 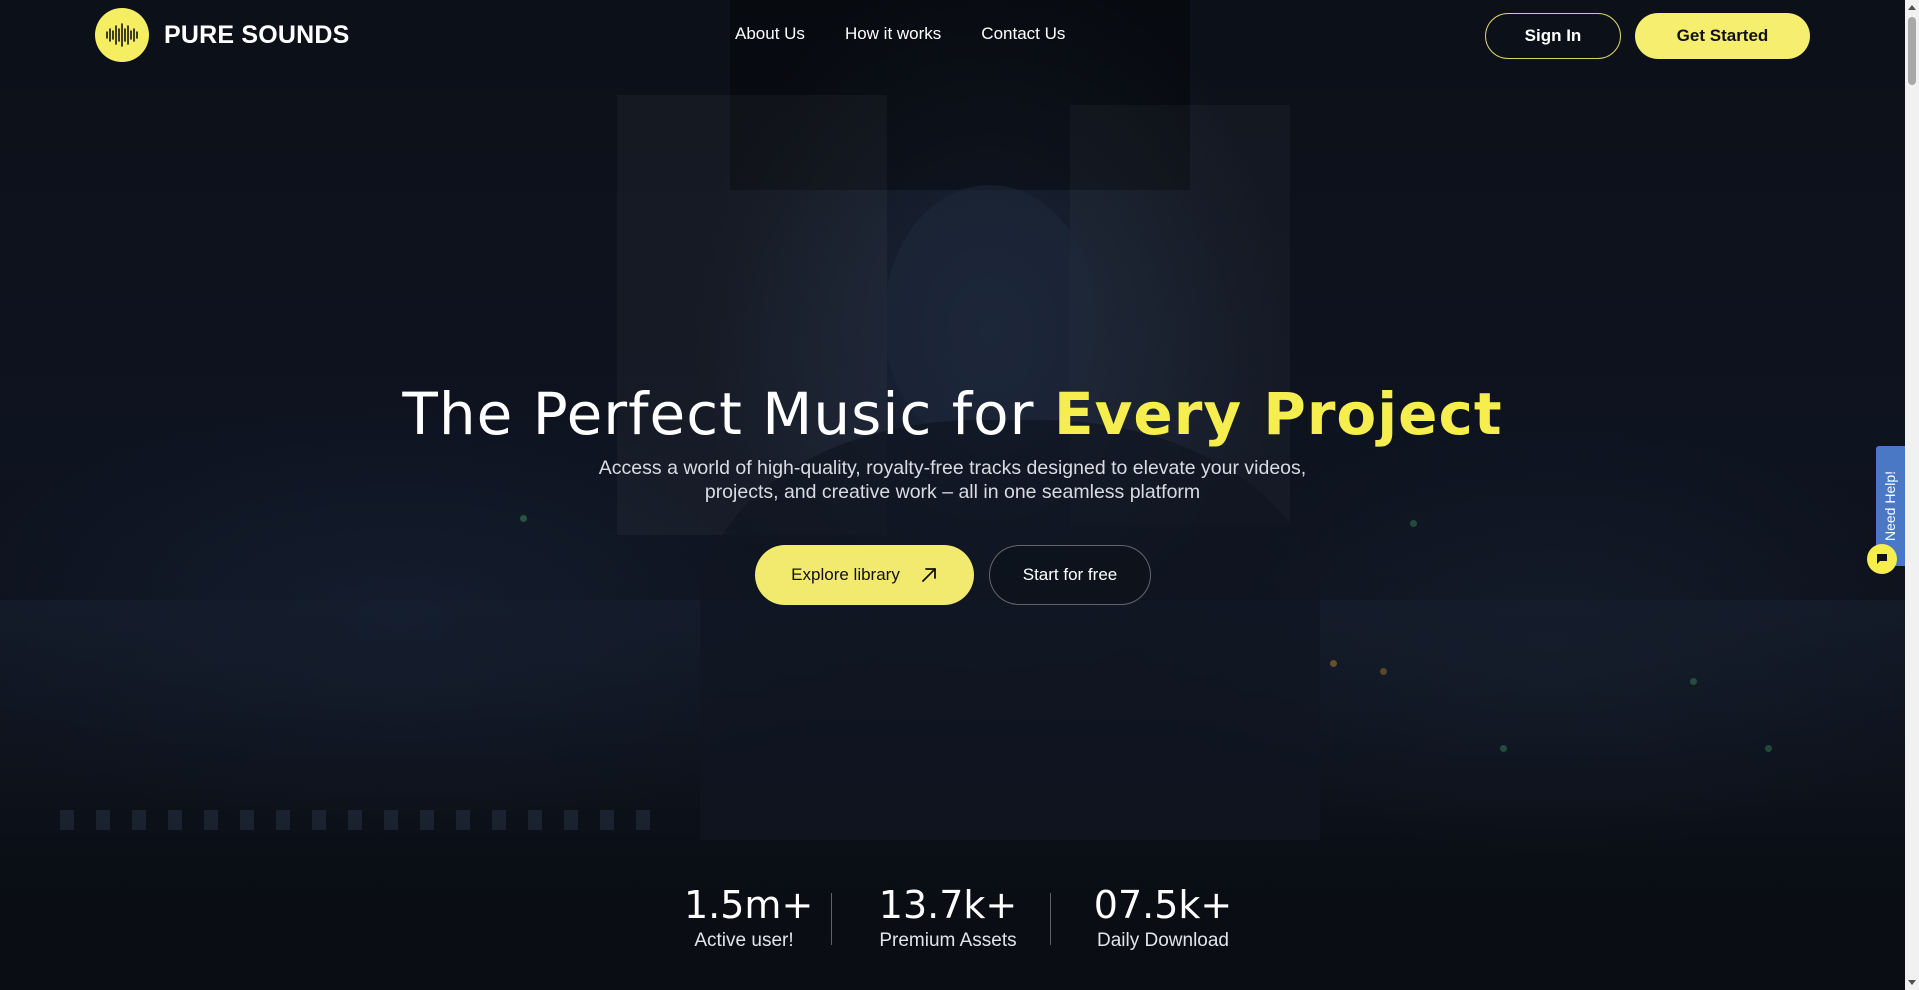 What do you see at coordinates (1163, 905) in the screenshot?
I see `stat-value: 07.5k+` at bounding box center [1163, 905].